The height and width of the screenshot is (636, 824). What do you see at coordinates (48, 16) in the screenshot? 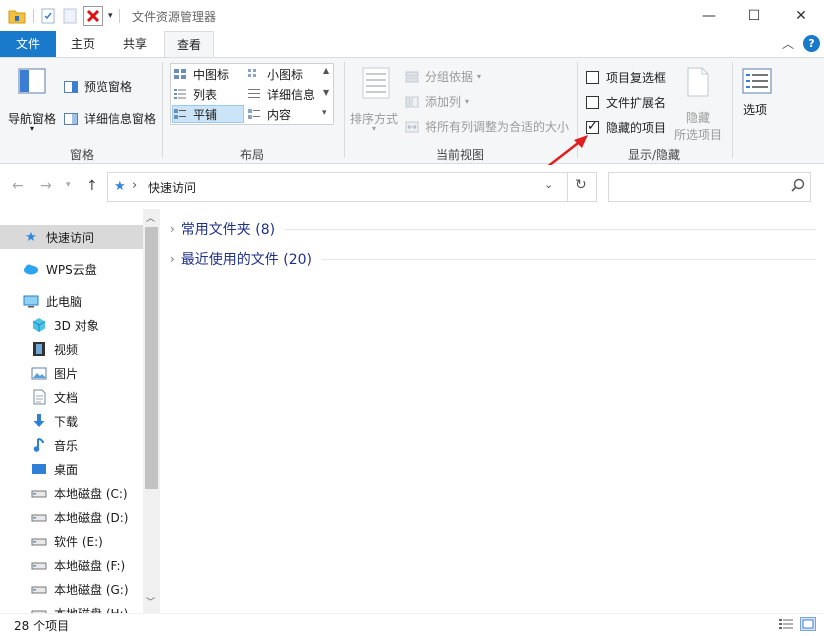
I see `properties-icon` at bounding box center [48, 16].